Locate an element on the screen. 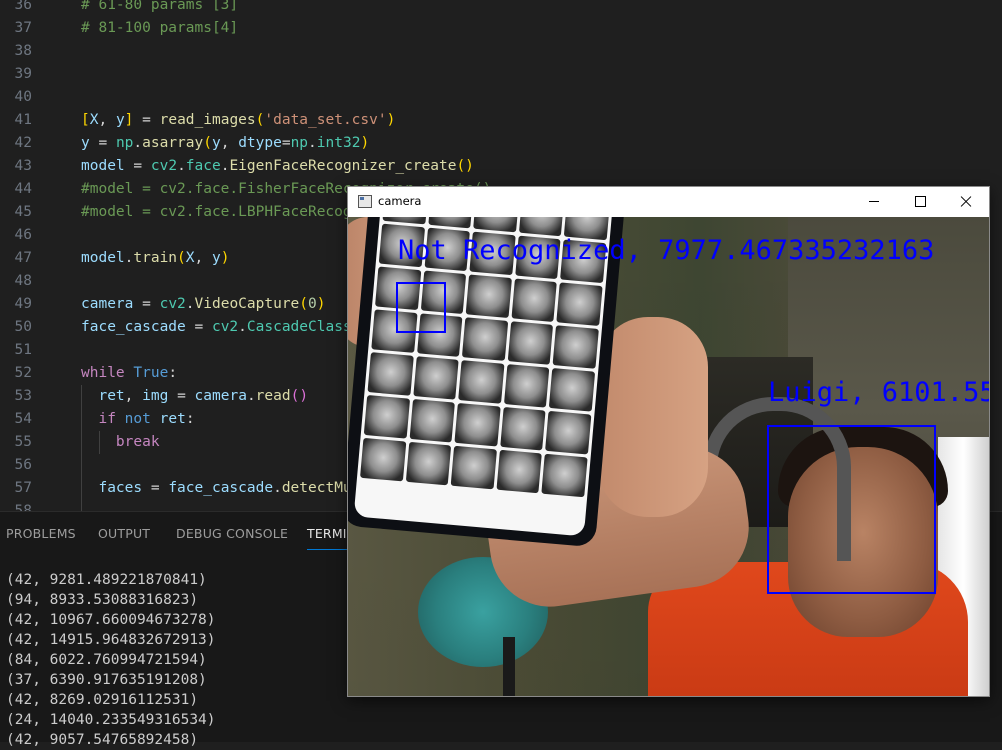 The width and height of the screenshot is (1002, 750). code-token: read_images is located at coordinates (207, 120).